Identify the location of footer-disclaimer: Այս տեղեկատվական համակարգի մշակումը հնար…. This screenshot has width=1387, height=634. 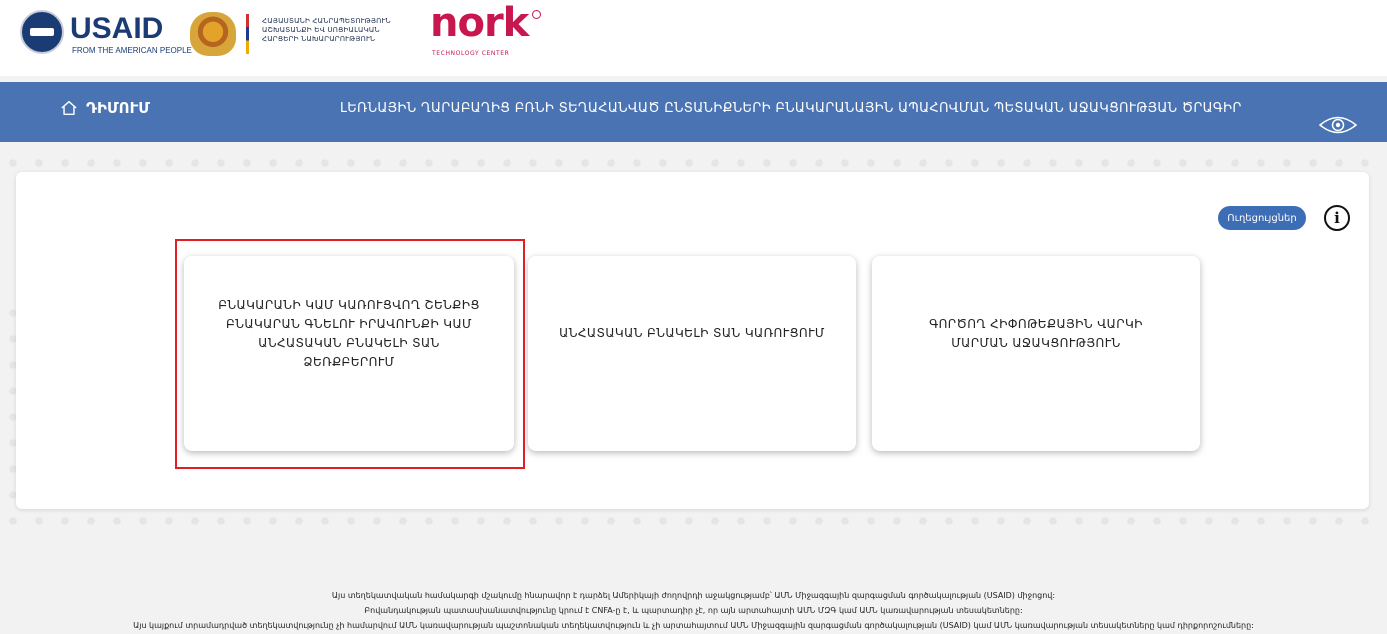
(693, 610).